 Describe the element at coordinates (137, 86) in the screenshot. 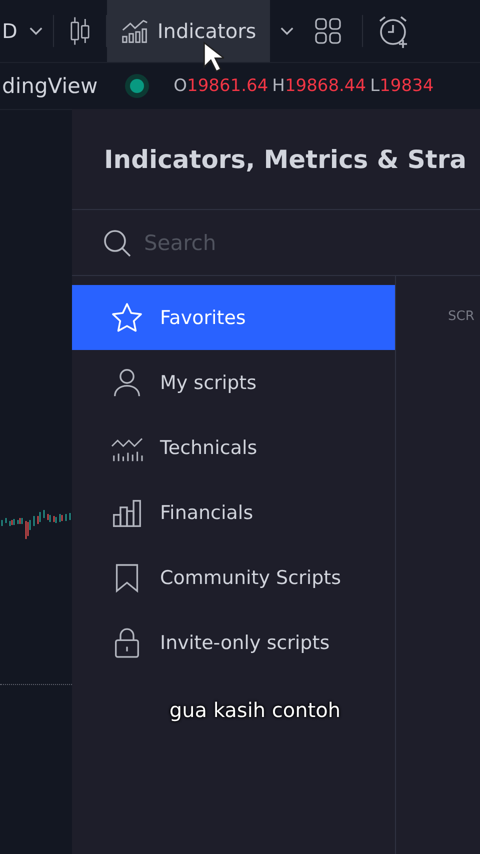

I see `status-dot` at that location.